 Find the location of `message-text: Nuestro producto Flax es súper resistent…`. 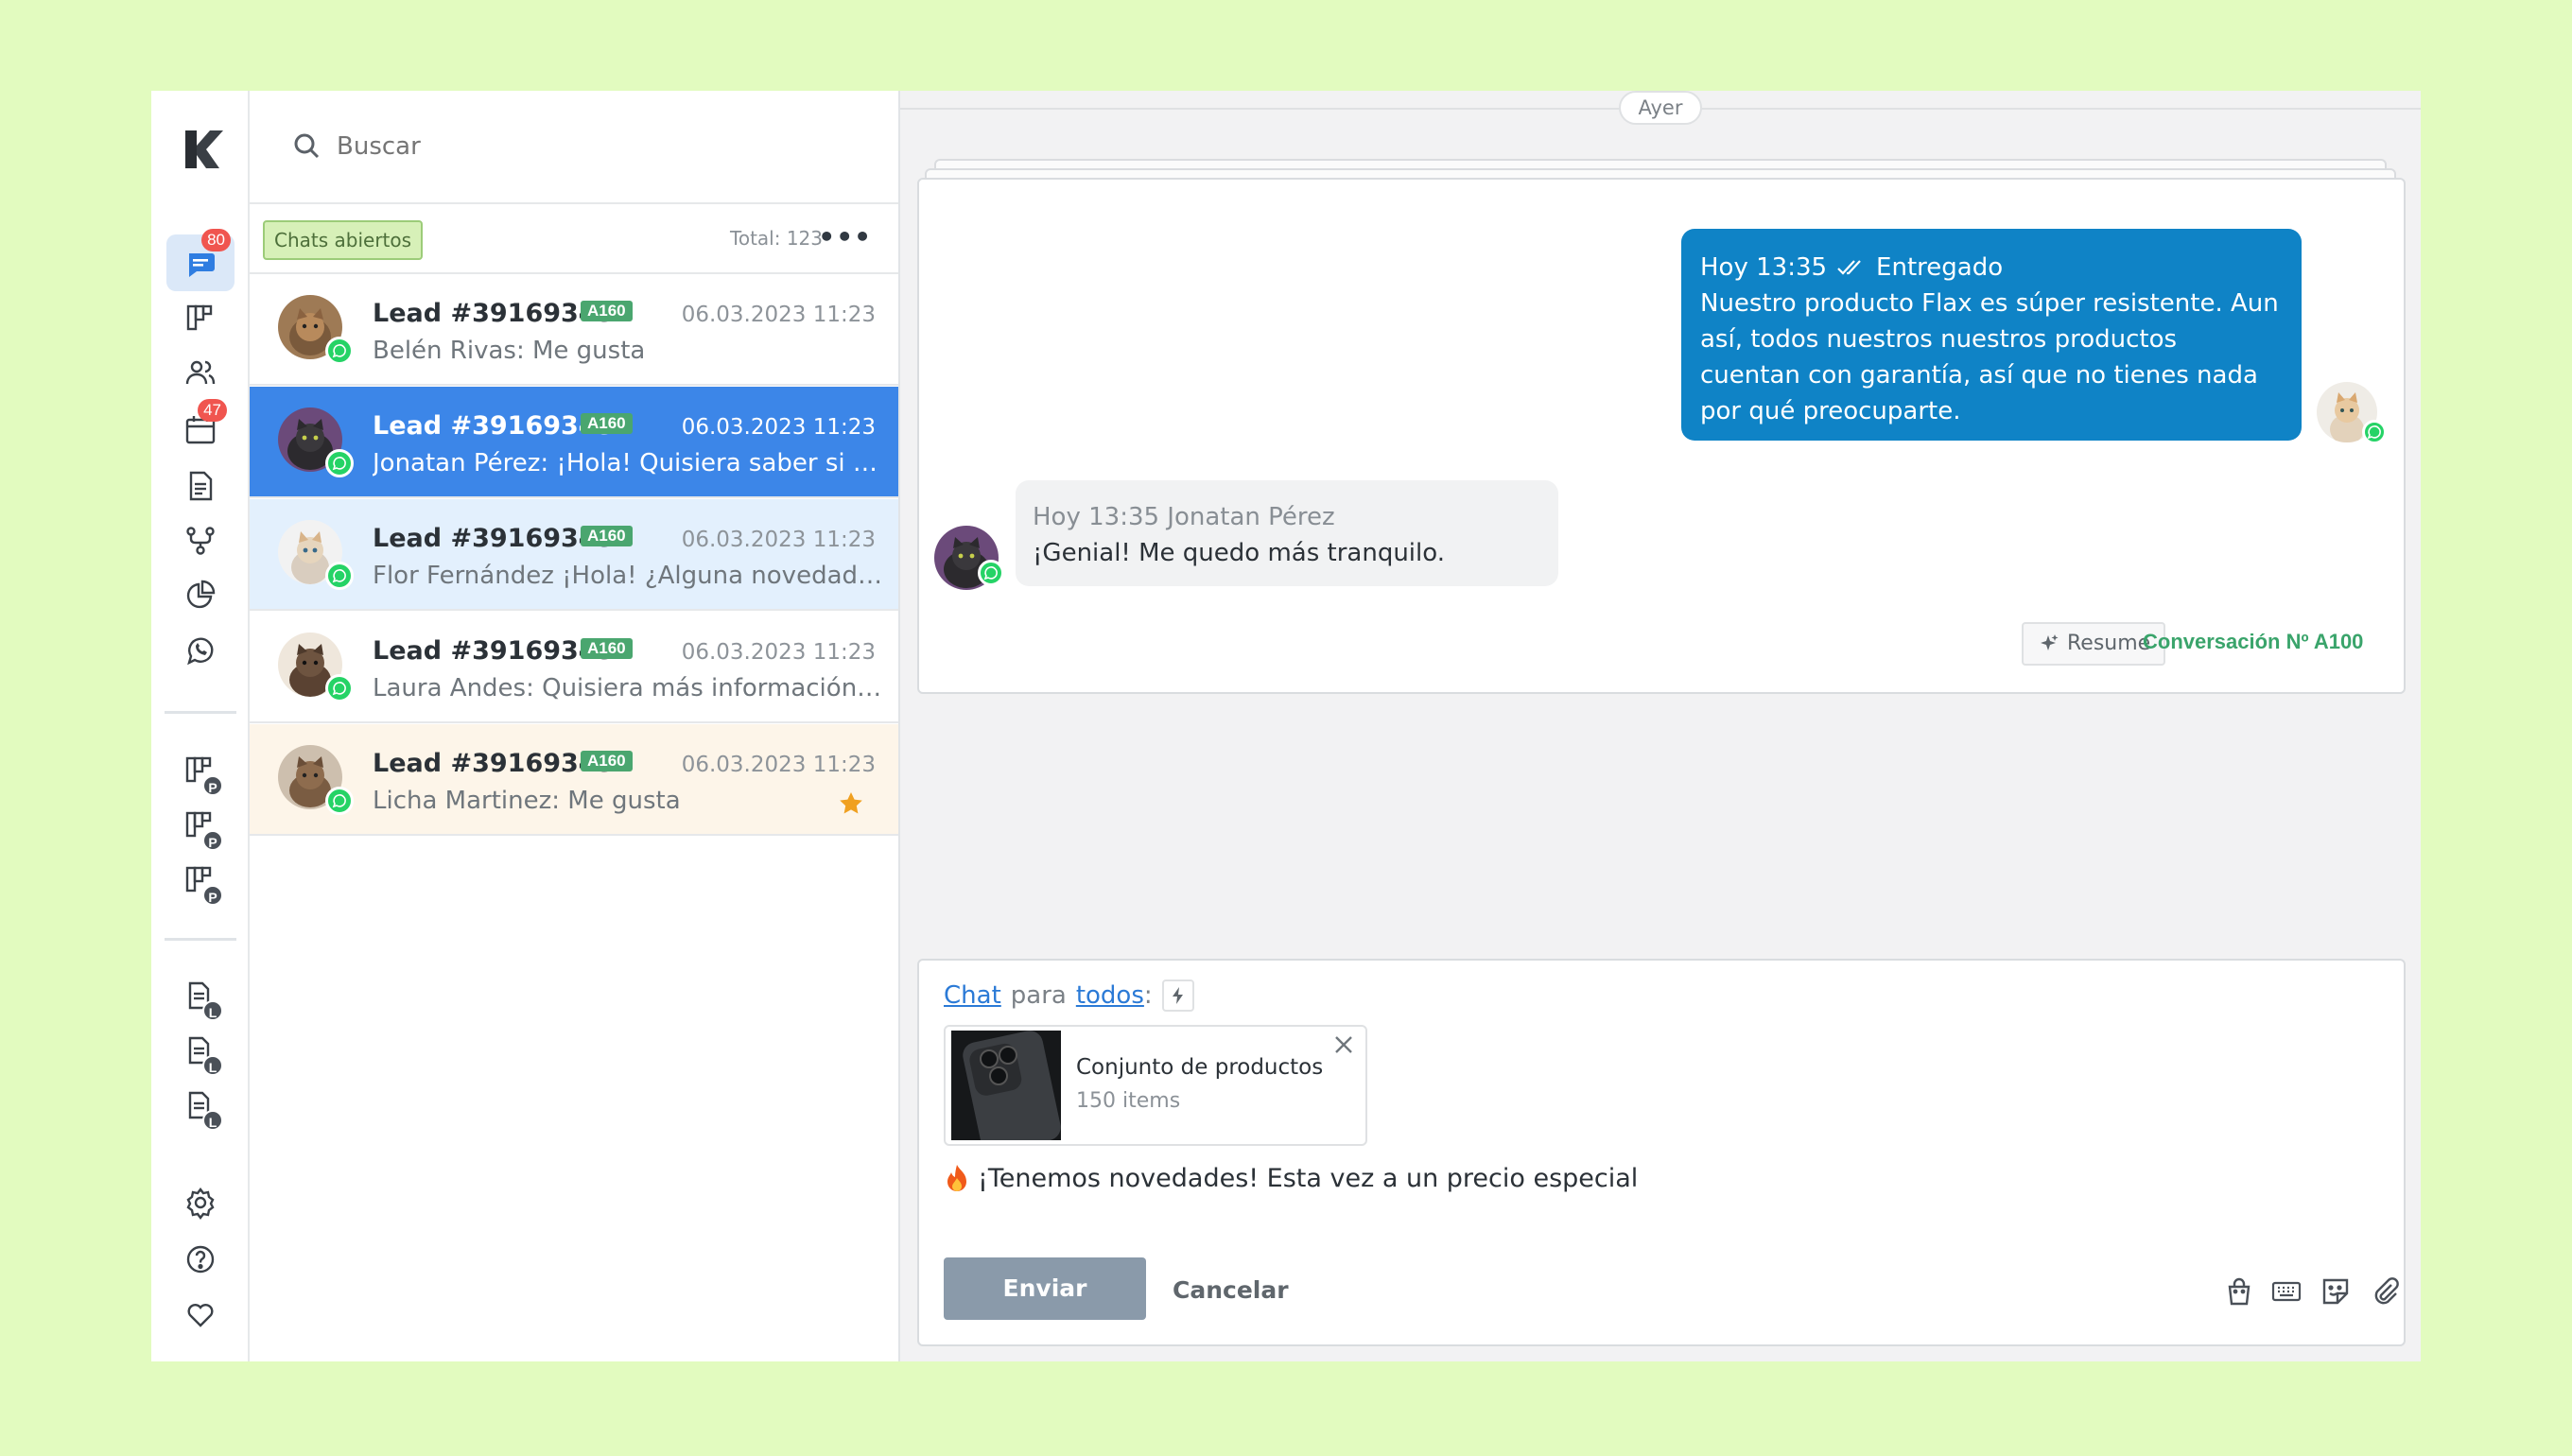

message-text: Nuestro producto Flax es súper resistent… is located at coordinates (1989, 357).